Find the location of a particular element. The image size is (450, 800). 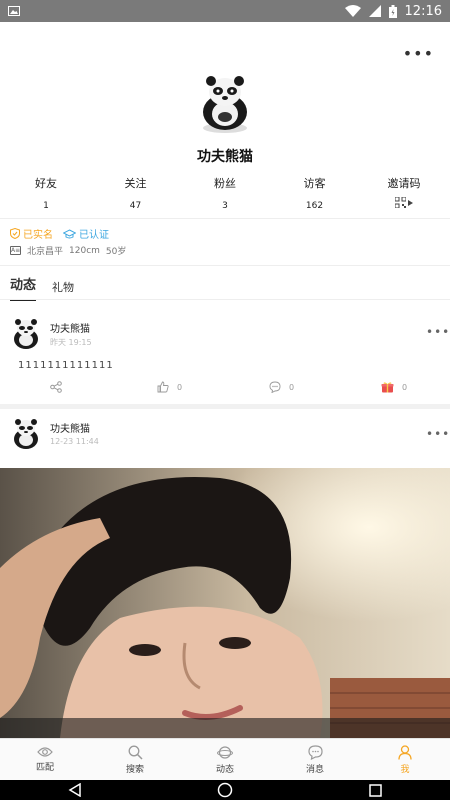

eye-icon is located at coordinates (45, 752).